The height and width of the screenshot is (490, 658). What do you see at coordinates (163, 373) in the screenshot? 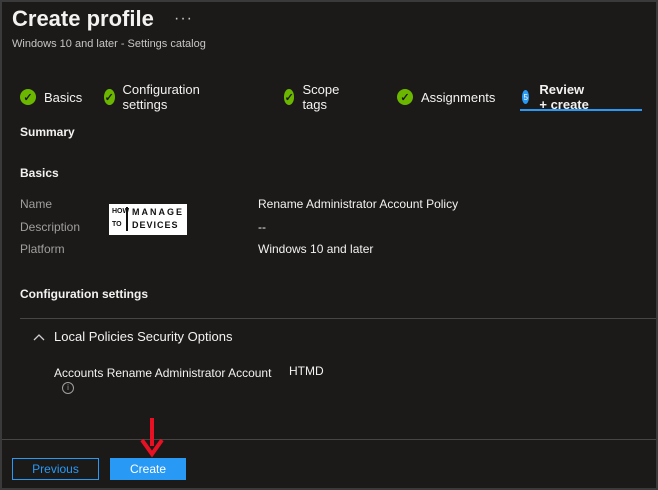
I see `setting-name: Accounts Rename Administrator Account` at bounding box center [163, 373].